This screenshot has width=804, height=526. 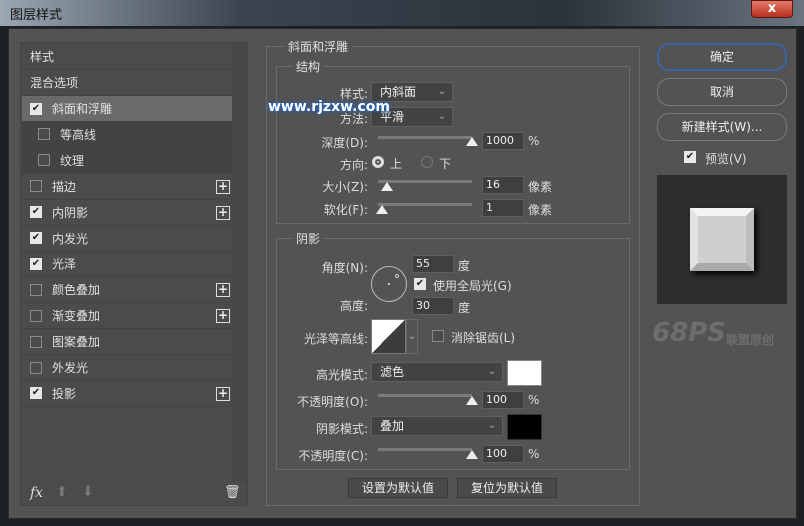 I want to click on trash-icon: 🗑, so click(x=232, y=492).